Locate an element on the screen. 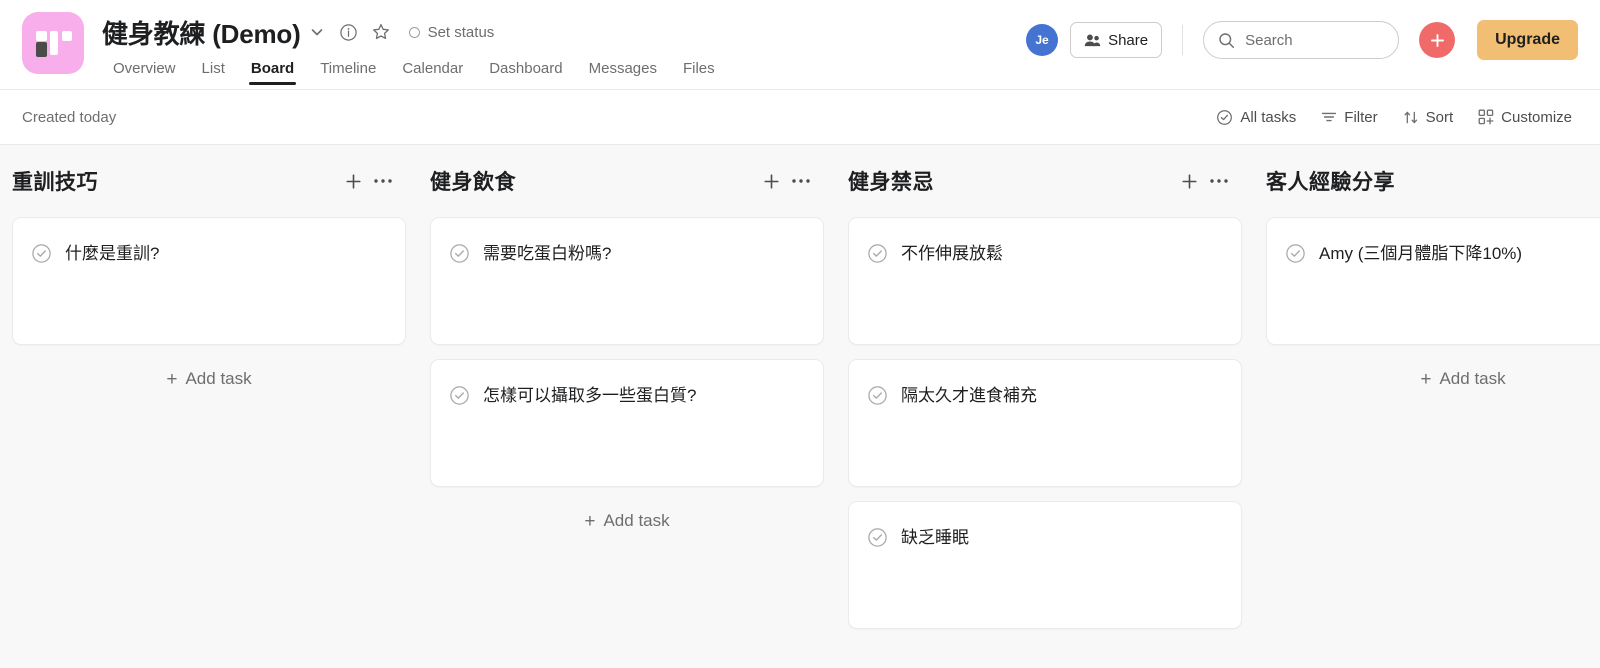 This screenshot has height=668, width=1600. upgrade-button: Upgrade is located at coordinates (1527, 40).